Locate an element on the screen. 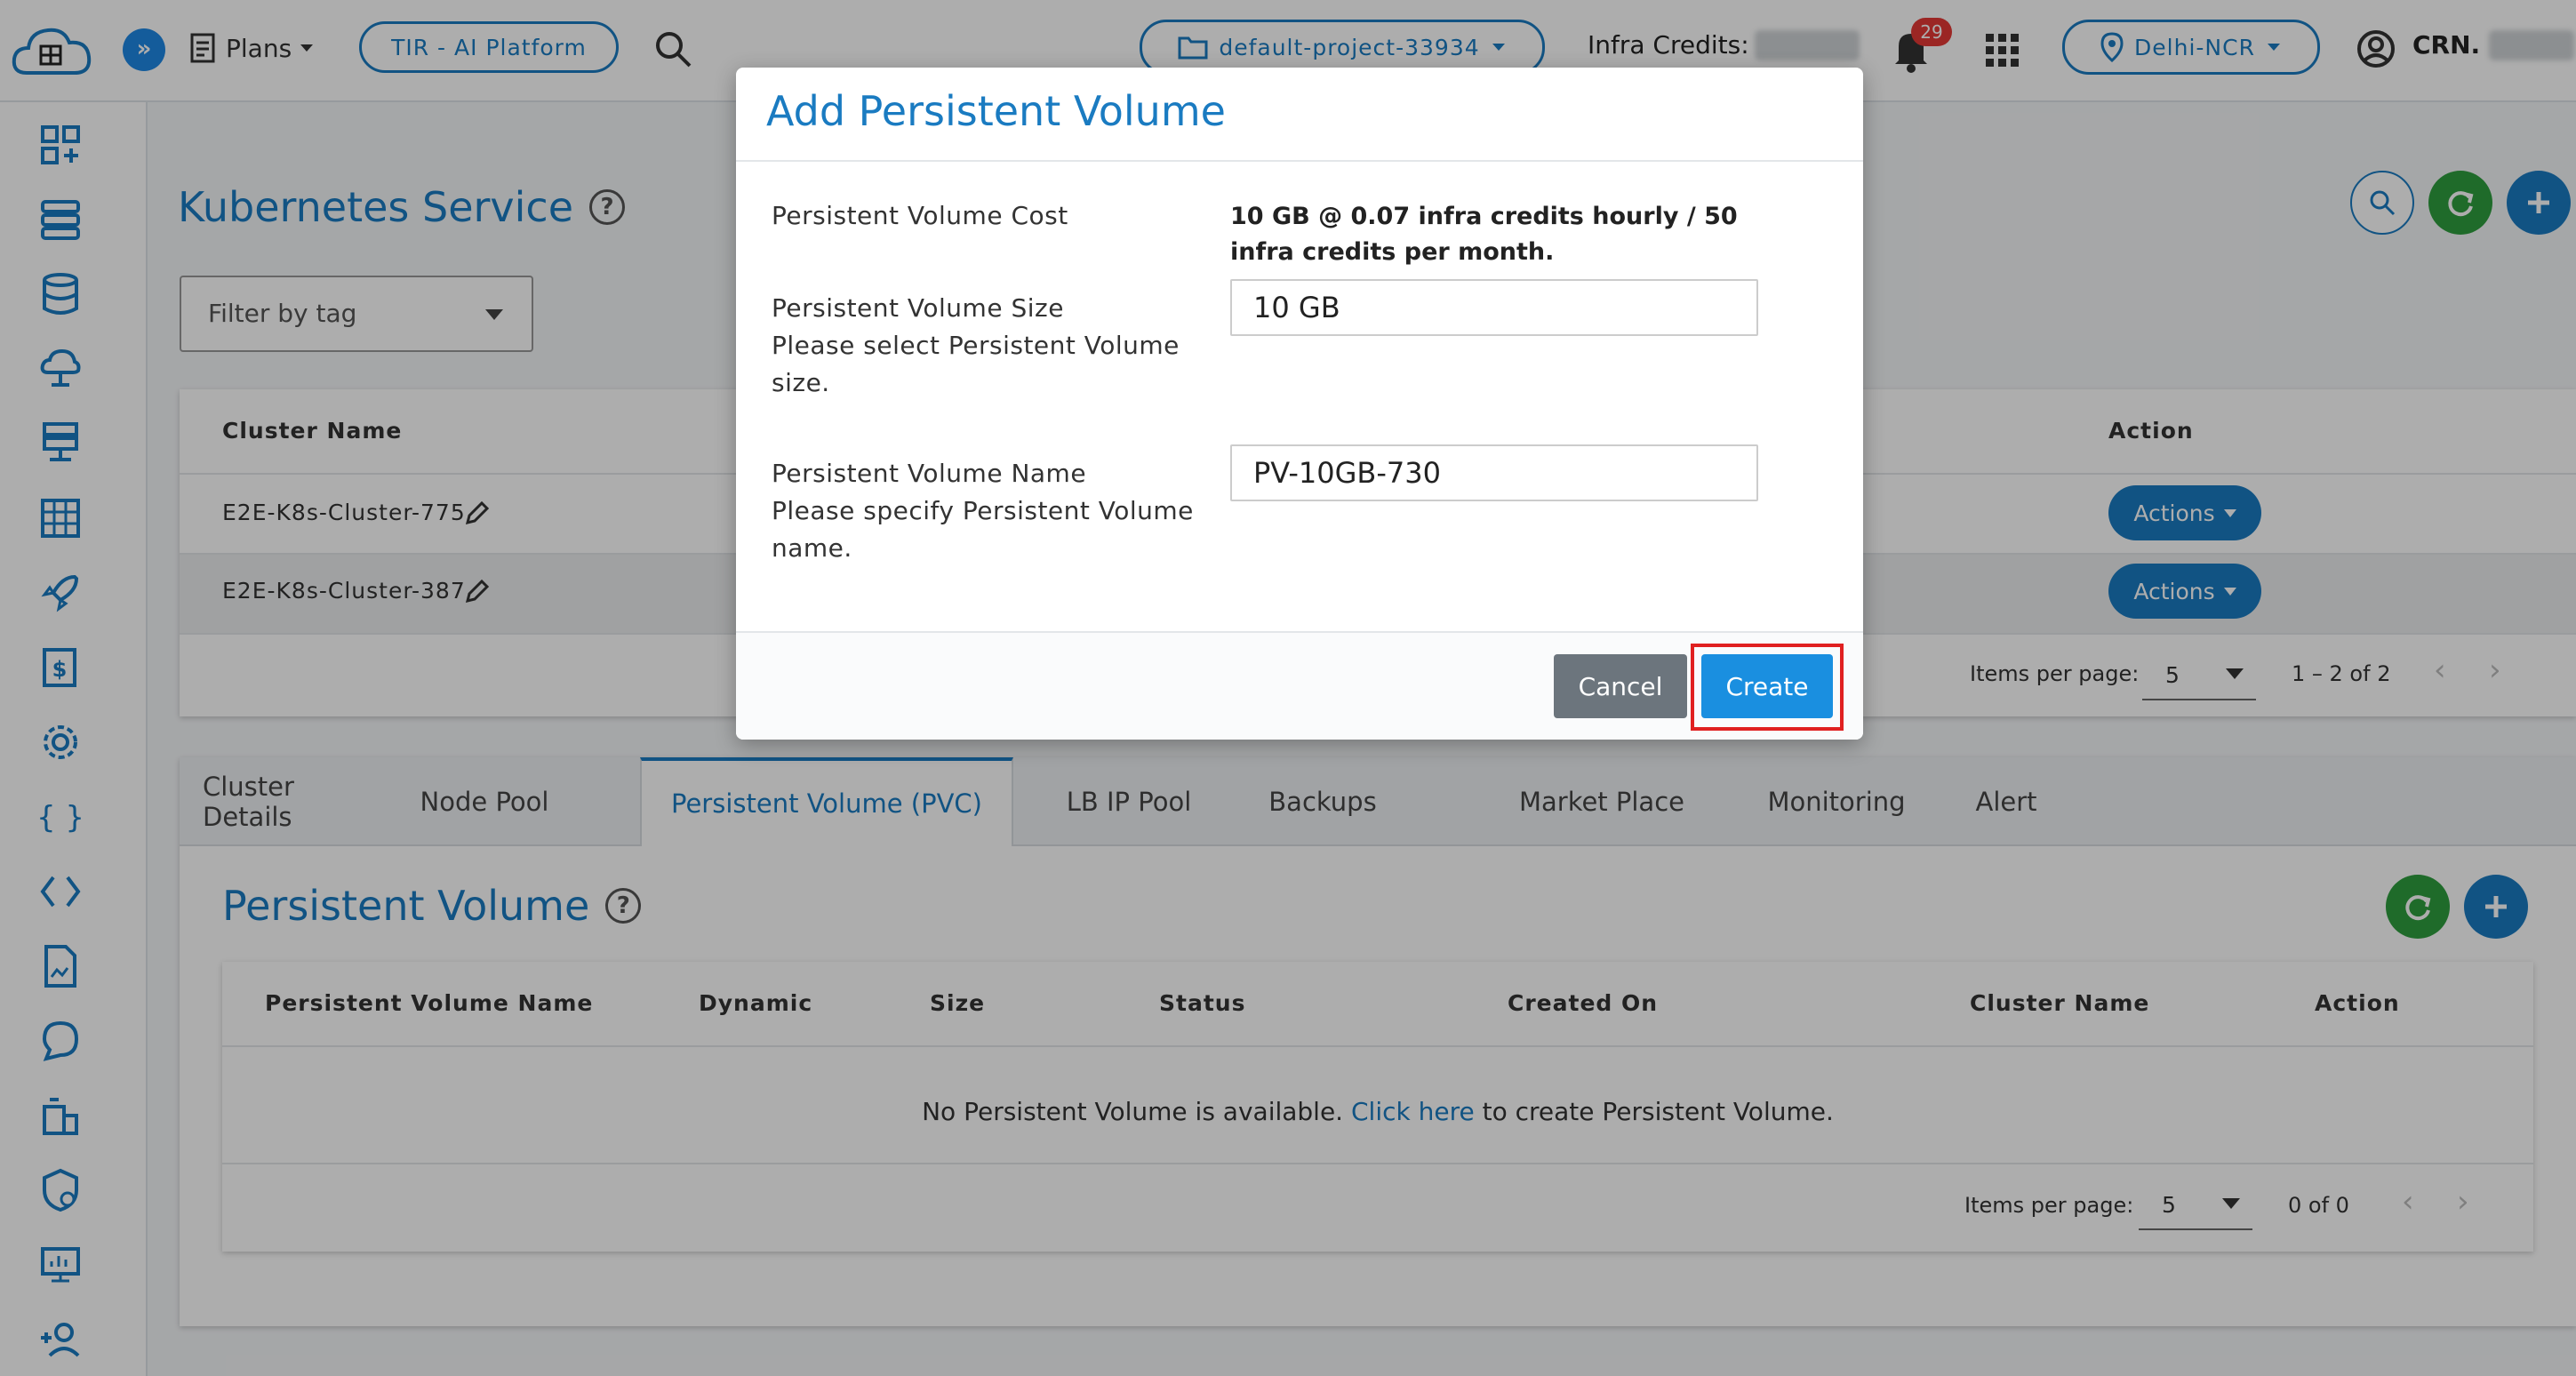  pv-size-hint: Please select Persistent Volume size. is located at coordinates (976, 364).